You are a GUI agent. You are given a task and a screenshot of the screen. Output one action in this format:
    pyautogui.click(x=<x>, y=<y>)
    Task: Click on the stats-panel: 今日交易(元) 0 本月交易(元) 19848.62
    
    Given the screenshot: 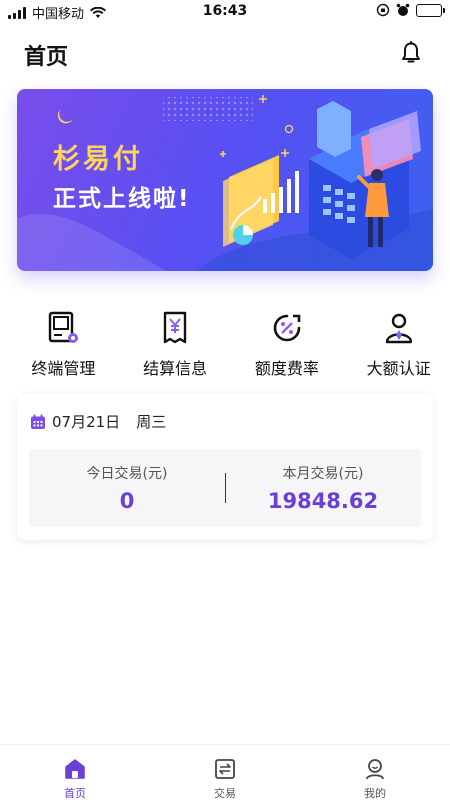 What is the action you would take?
    pyautogui.click(x=225, y=488)
    